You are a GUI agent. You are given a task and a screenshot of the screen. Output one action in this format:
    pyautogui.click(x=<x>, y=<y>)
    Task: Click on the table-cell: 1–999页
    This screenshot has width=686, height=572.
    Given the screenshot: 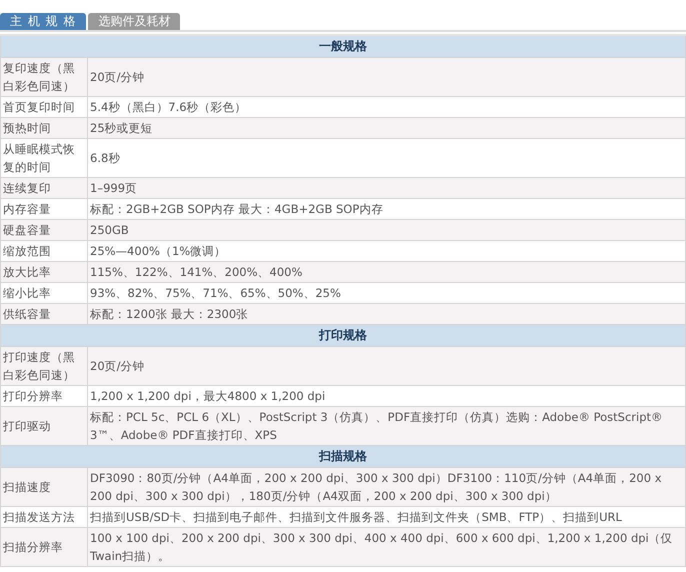 What is the action you would take?
    pyautogui.click(x=387, y=188)
    